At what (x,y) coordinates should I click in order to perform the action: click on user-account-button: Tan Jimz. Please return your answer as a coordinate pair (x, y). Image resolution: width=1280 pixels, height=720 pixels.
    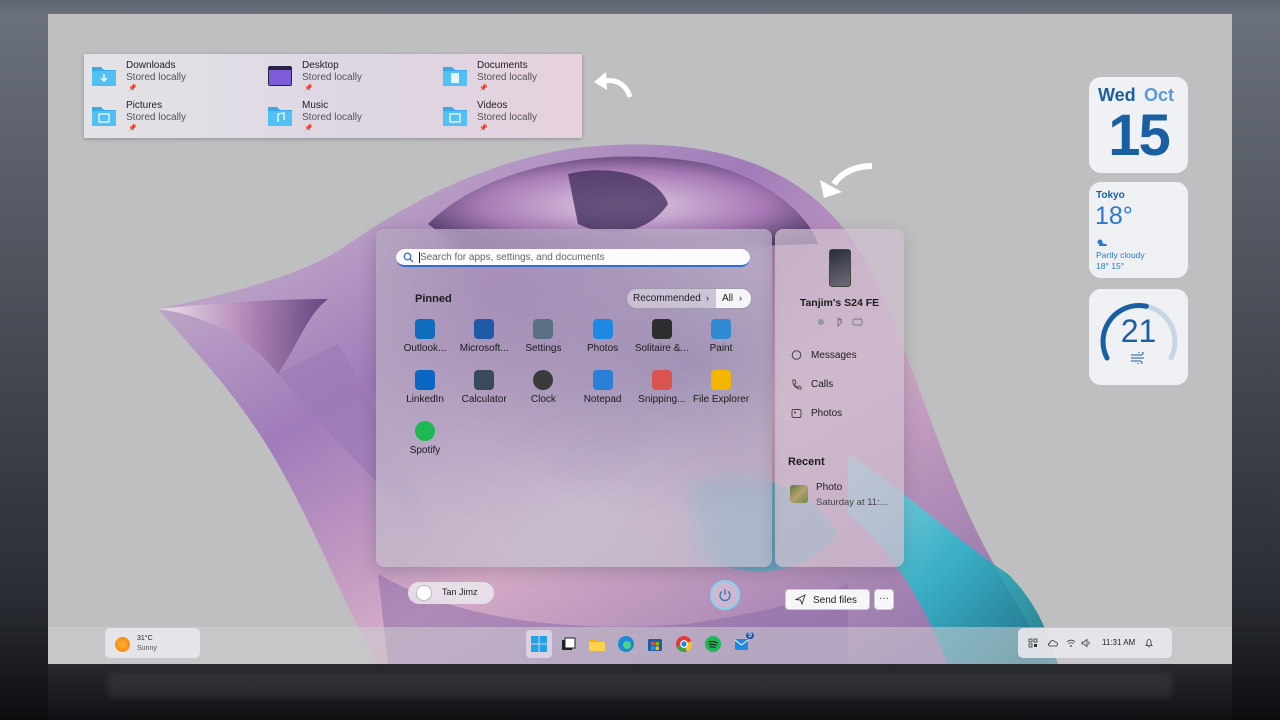
    Looking at the image, I should click on (451, 593).